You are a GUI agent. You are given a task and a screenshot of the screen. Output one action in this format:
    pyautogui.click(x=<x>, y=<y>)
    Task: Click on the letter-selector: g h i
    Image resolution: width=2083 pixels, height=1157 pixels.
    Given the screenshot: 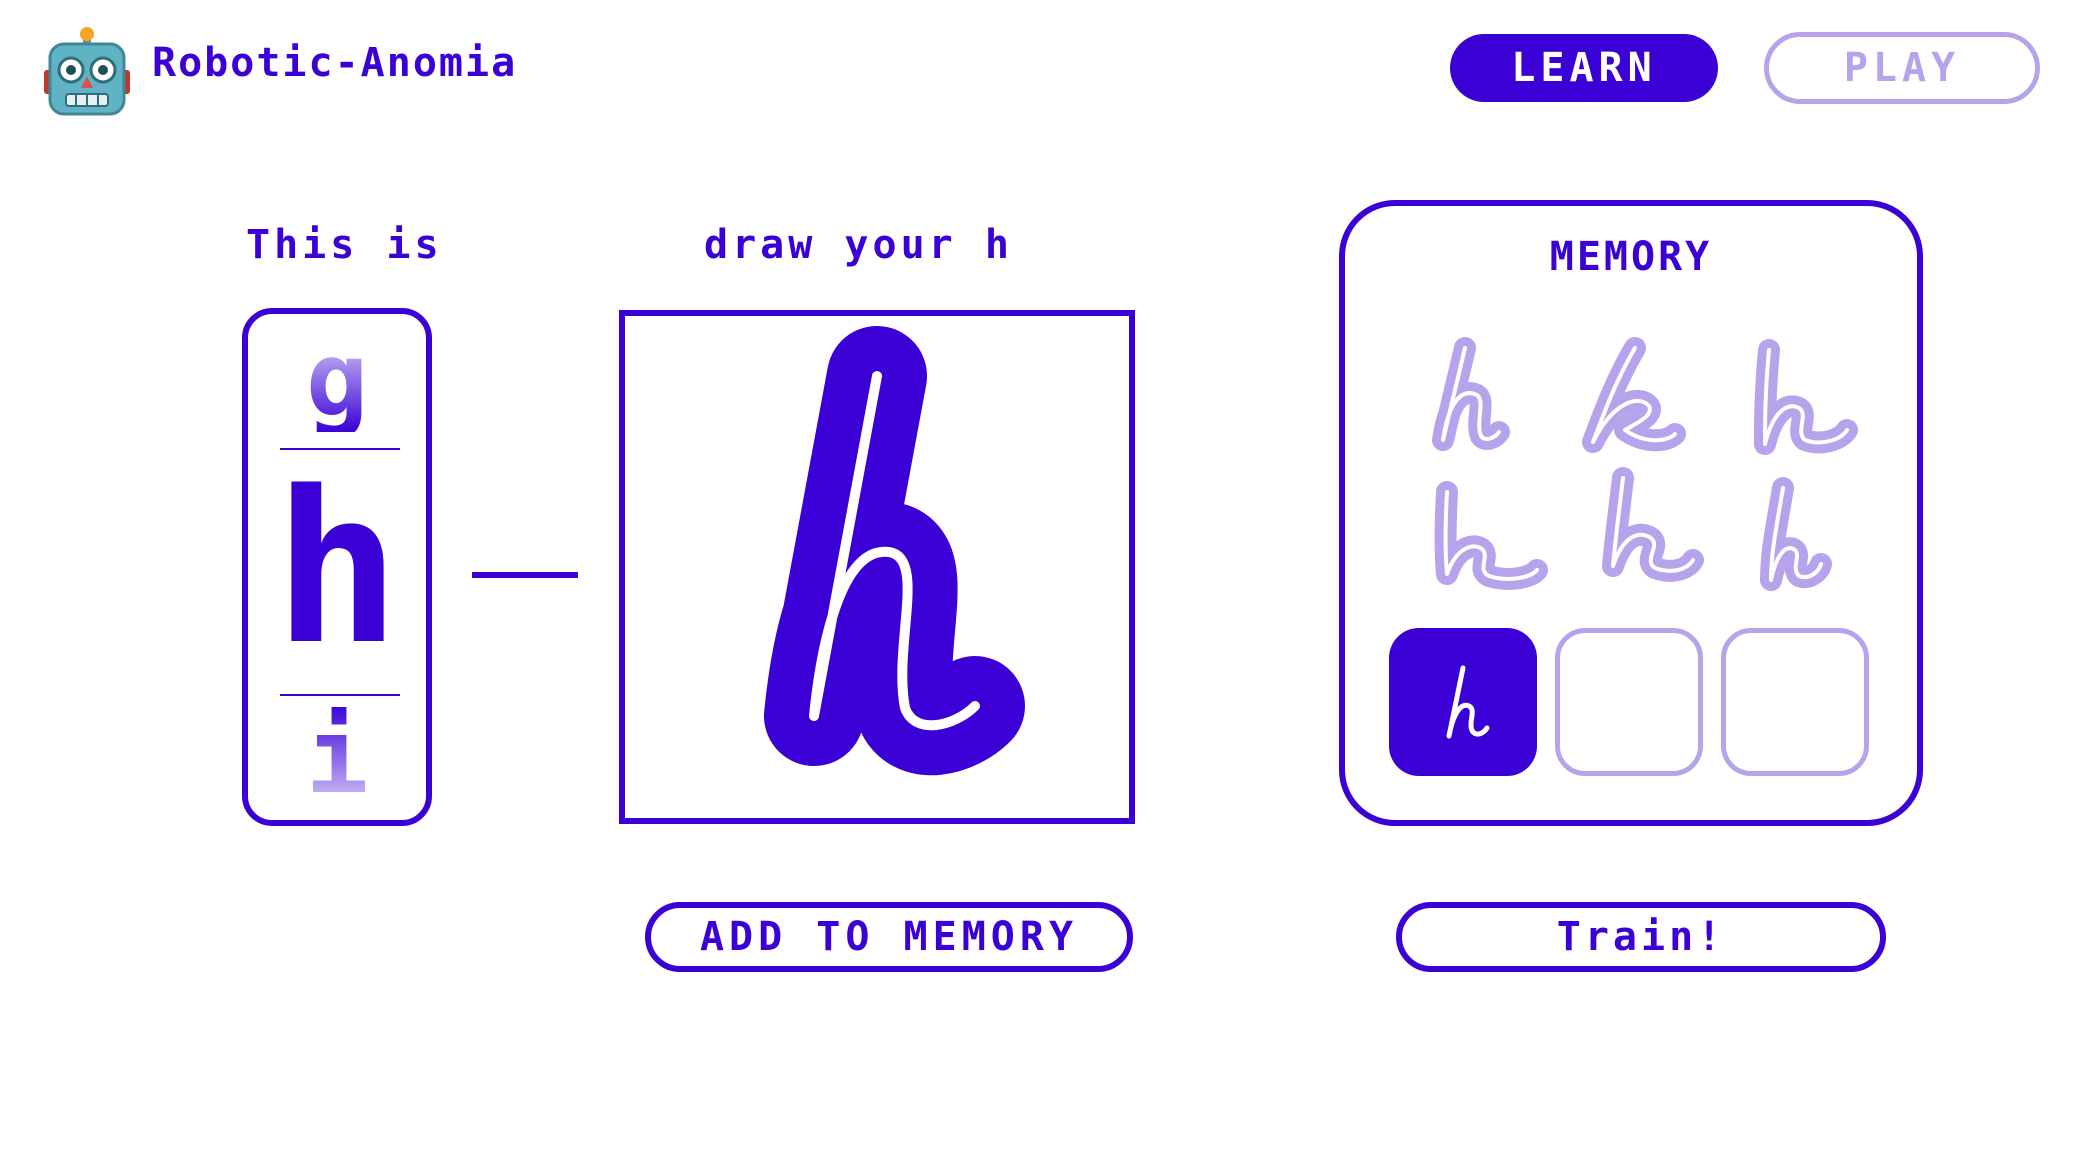 What is the action you would take?
    pyautogui.click(x=337, y=567)
    